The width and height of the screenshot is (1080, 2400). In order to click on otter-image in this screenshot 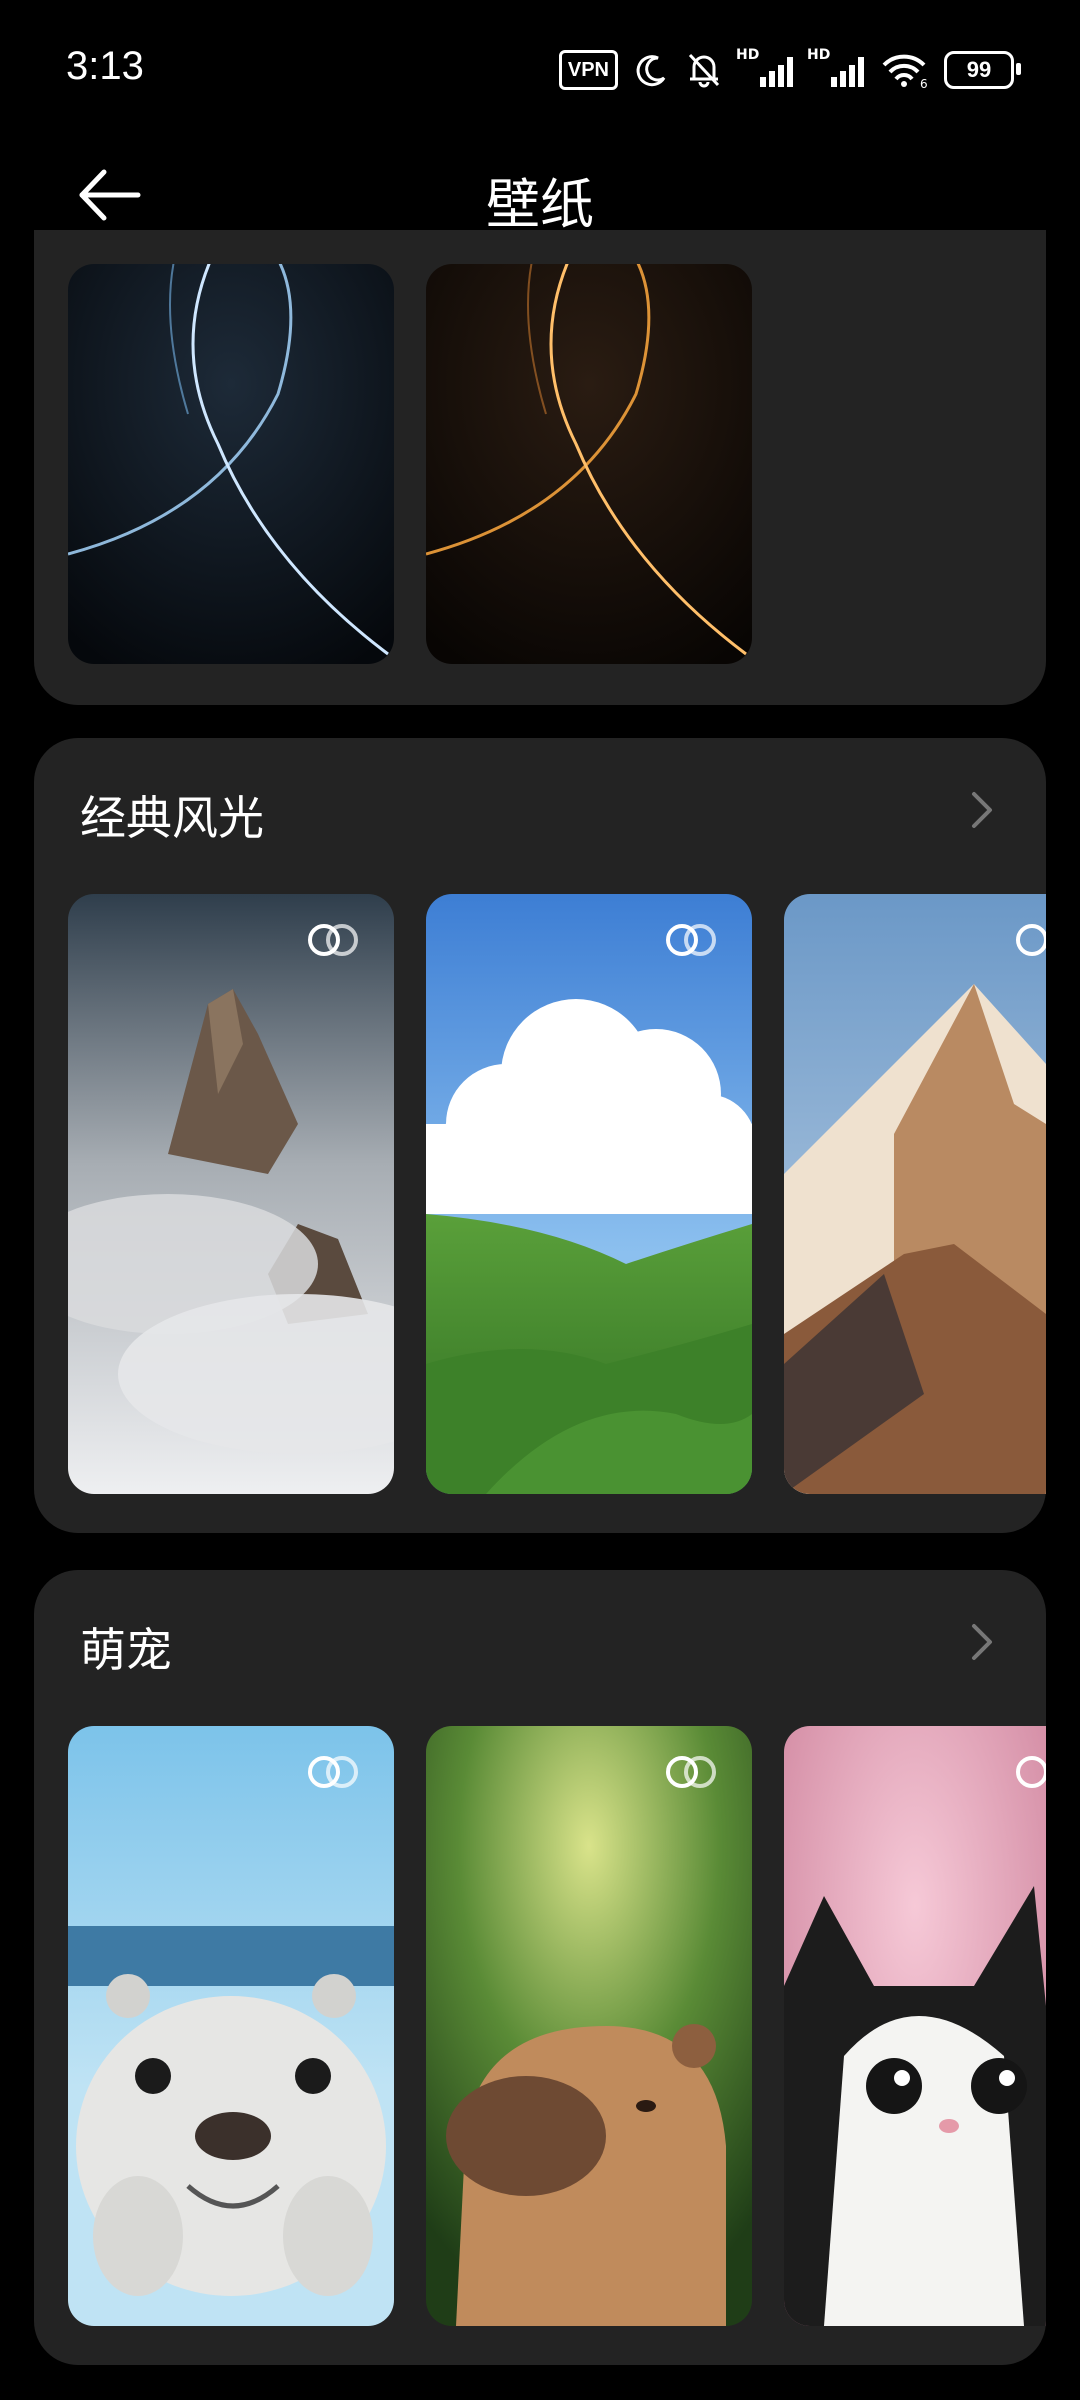, I will do `click(231, 2026)`.